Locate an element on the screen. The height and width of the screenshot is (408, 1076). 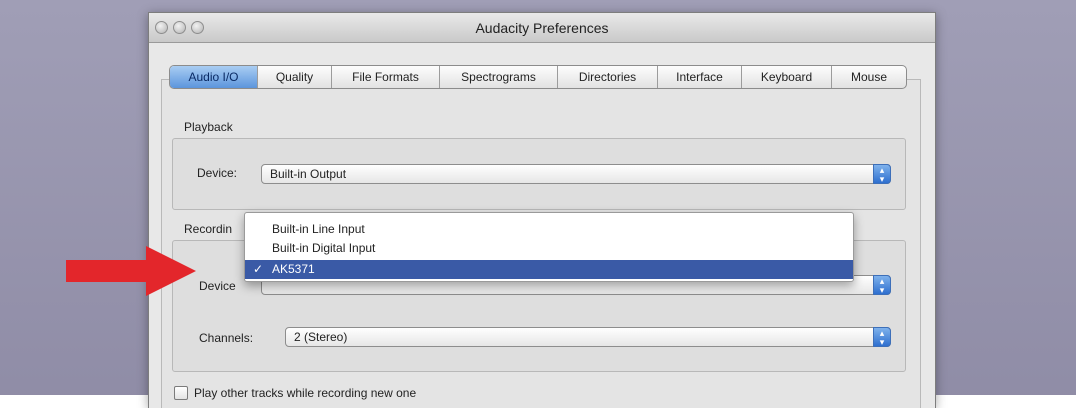
playback-device-popup: Built-in Output ▴ ▾ is located at coordinates (576, 174).